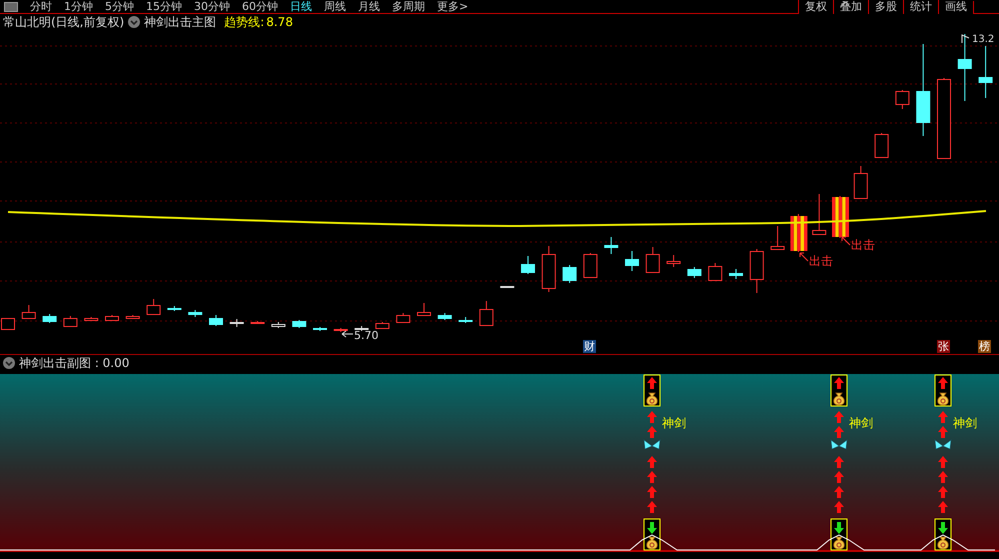 Image resolution: width=999 pixels, height=559 pixels. What do you see at coordinates (74, 363) in the screenshot?
I see `sub-indicator-title: 神剑出击副图 : 0.00` at bounding box center [74, 363].